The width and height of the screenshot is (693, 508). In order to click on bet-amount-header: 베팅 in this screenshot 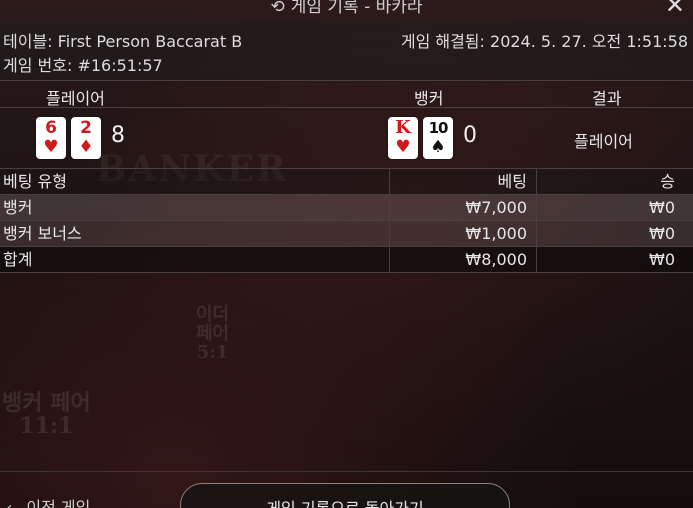, I will do `click(462, 181)`.